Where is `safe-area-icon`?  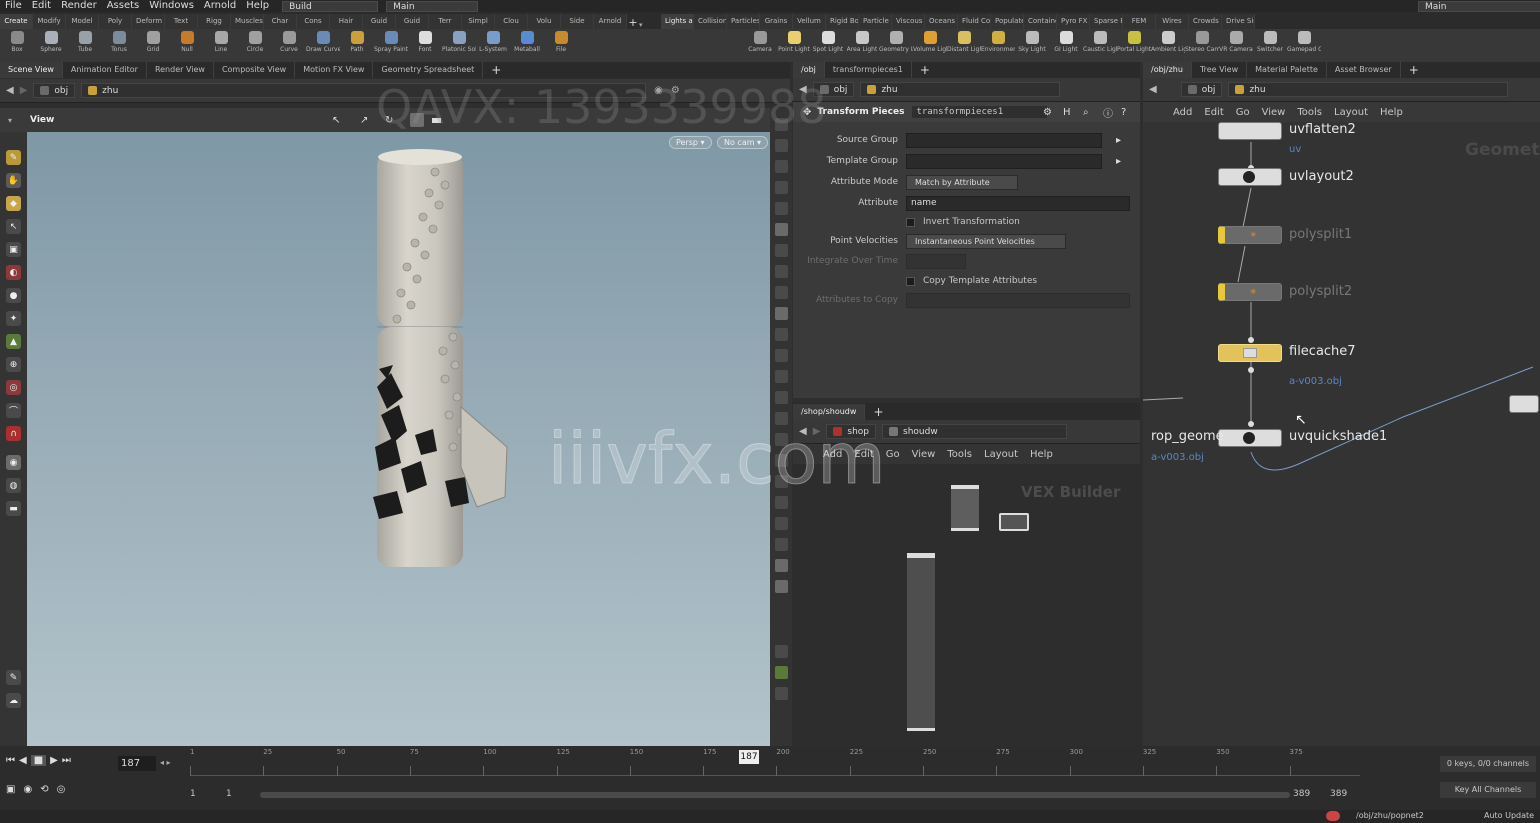
safe-area-icon is located at coordinates (781, 586).